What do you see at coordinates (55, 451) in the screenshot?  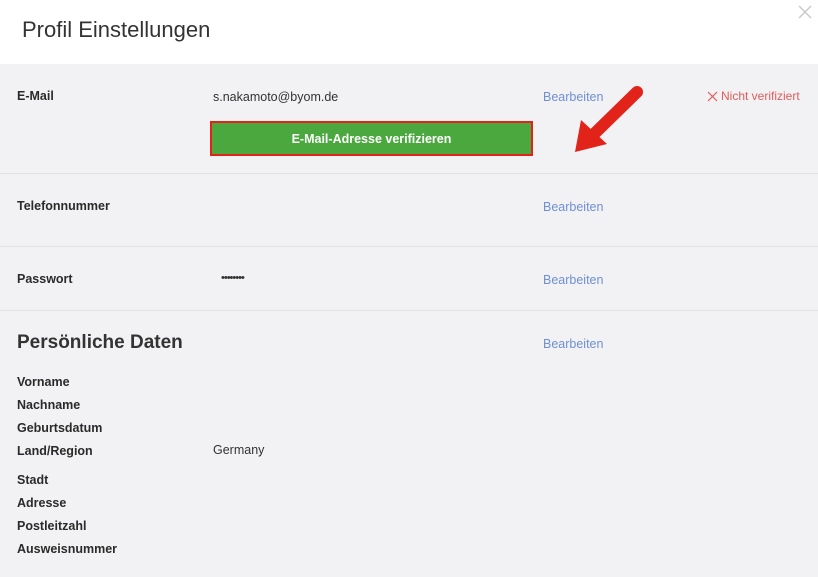 I see `field-label-land-region: Land/Region` at bounding box center [55, 451].